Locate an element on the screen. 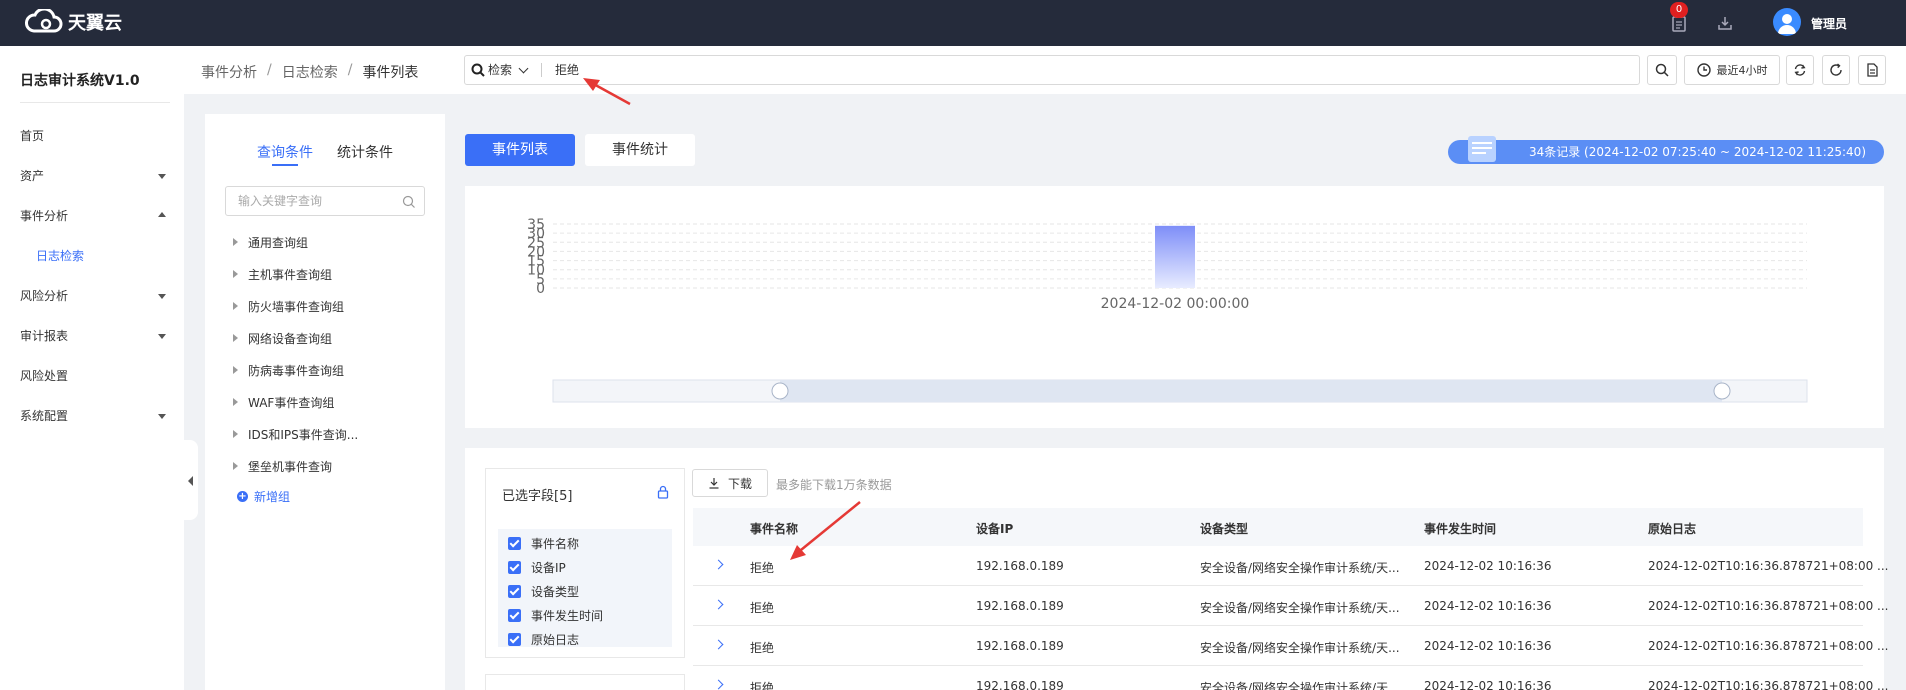  time-range-label: 最近4小时 is located at coordinates (1742, 70).